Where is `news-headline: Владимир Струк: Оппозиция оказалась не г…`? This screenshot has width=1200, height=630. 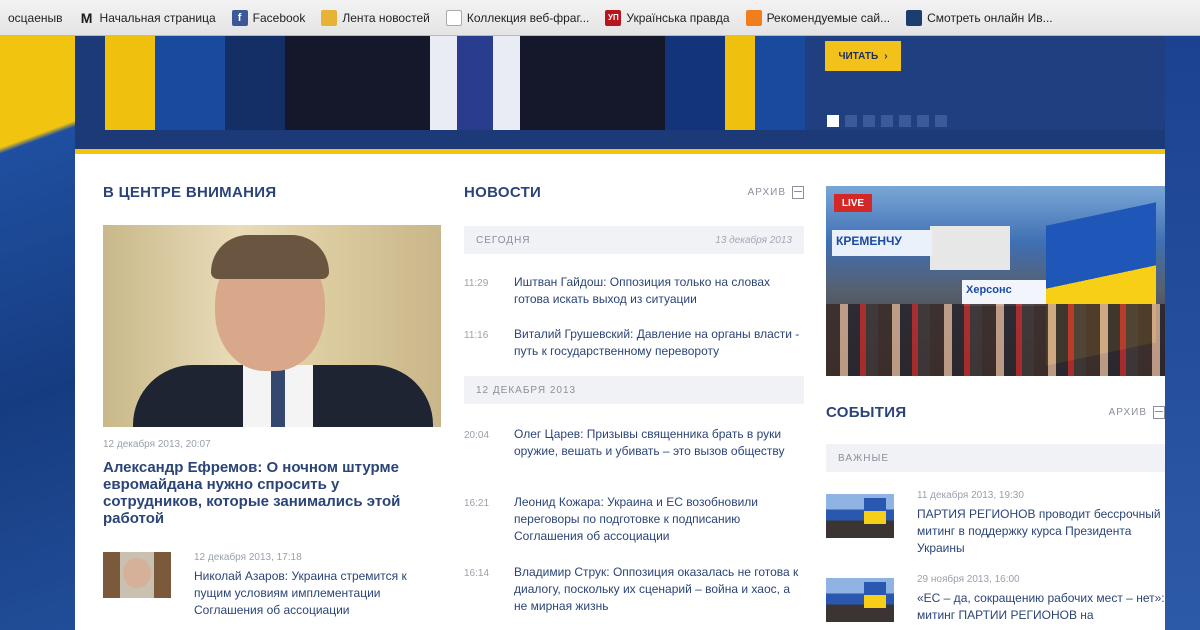 news-headline: Владимир Струк: Оппозиция оказалась не г… is located at coordinates (659, 589).